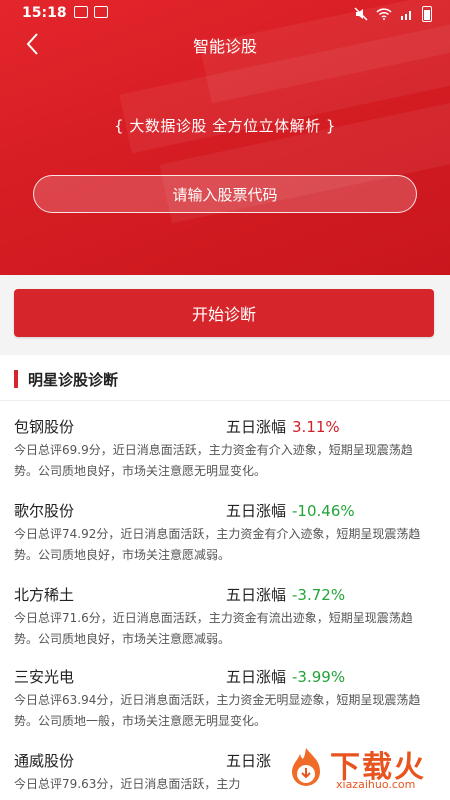 Image resolution: width=450 pixels, height=800 pixels. Describe the element at coordinates (393, 14) in the screenshot. I see `status-right-icons` at that location.